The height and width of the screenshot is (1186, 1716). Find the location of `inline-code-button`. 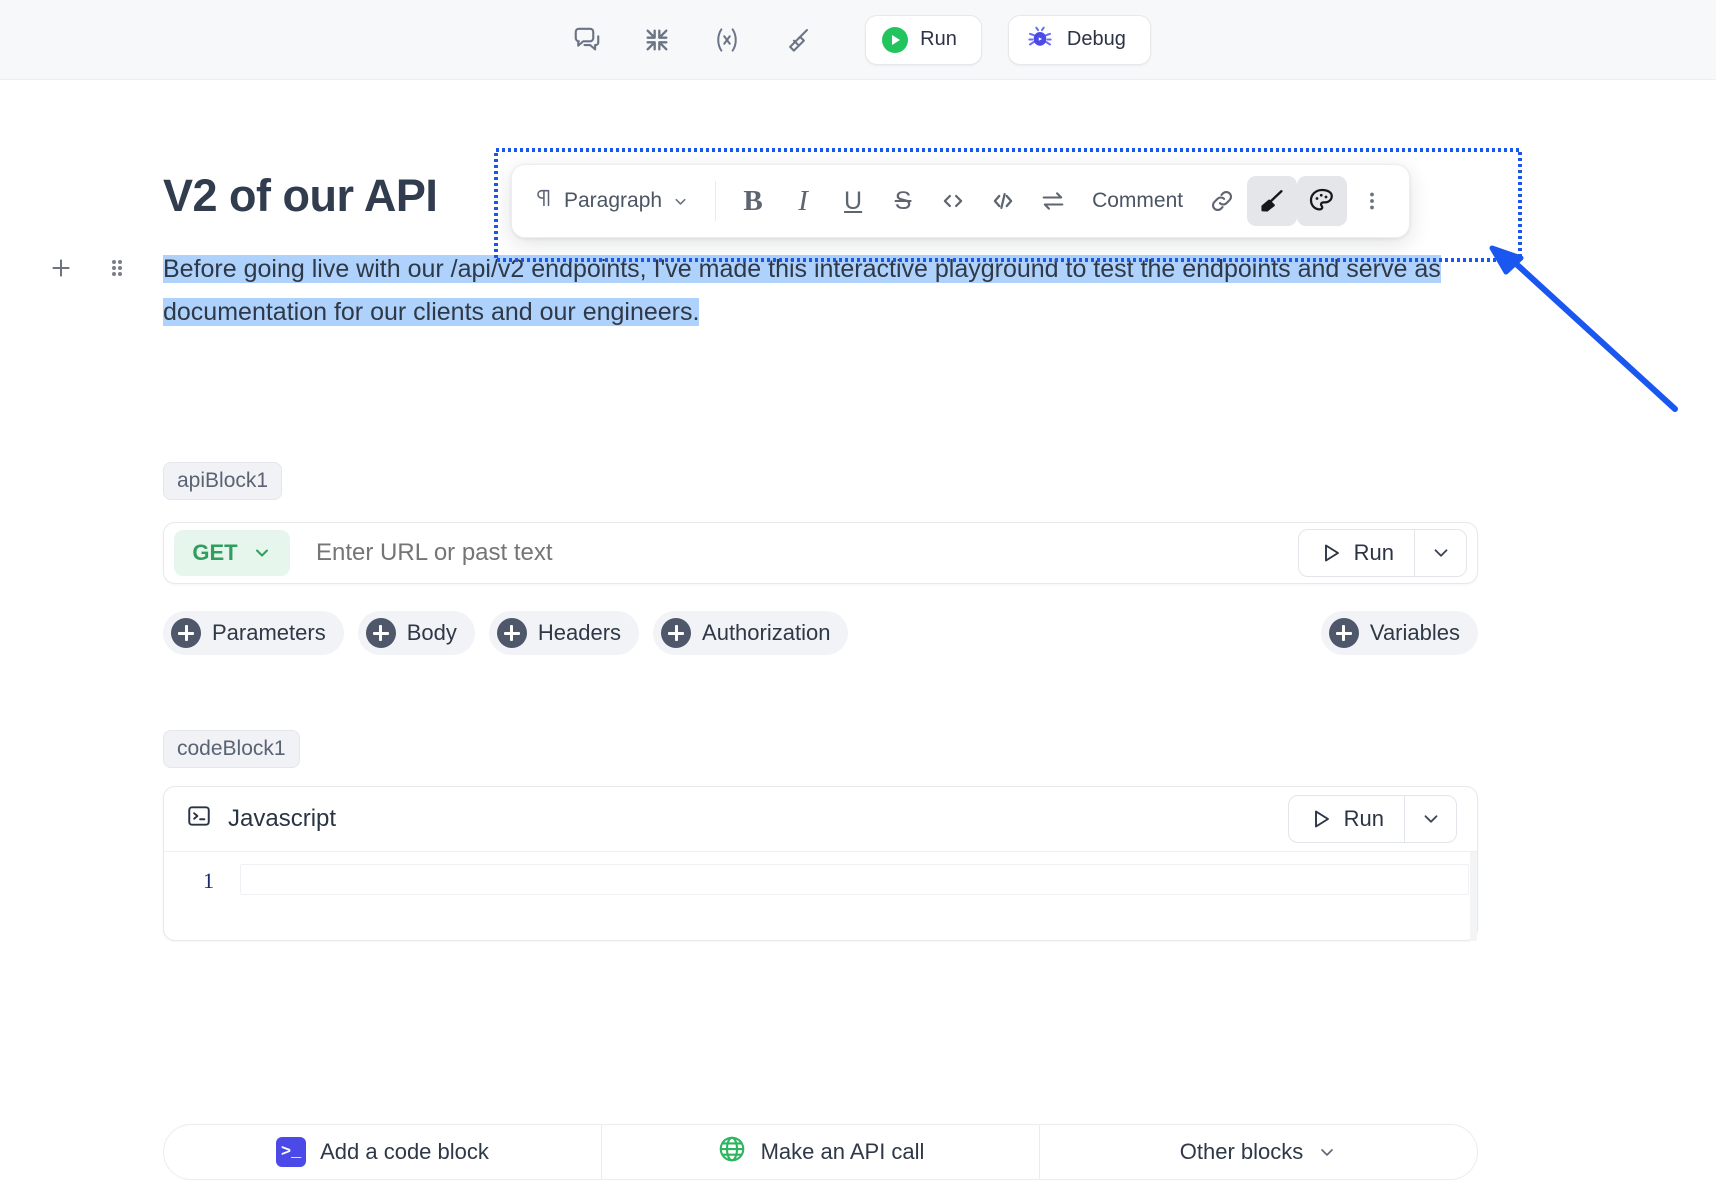

inline-code-button is located at coordinates (953, 201).